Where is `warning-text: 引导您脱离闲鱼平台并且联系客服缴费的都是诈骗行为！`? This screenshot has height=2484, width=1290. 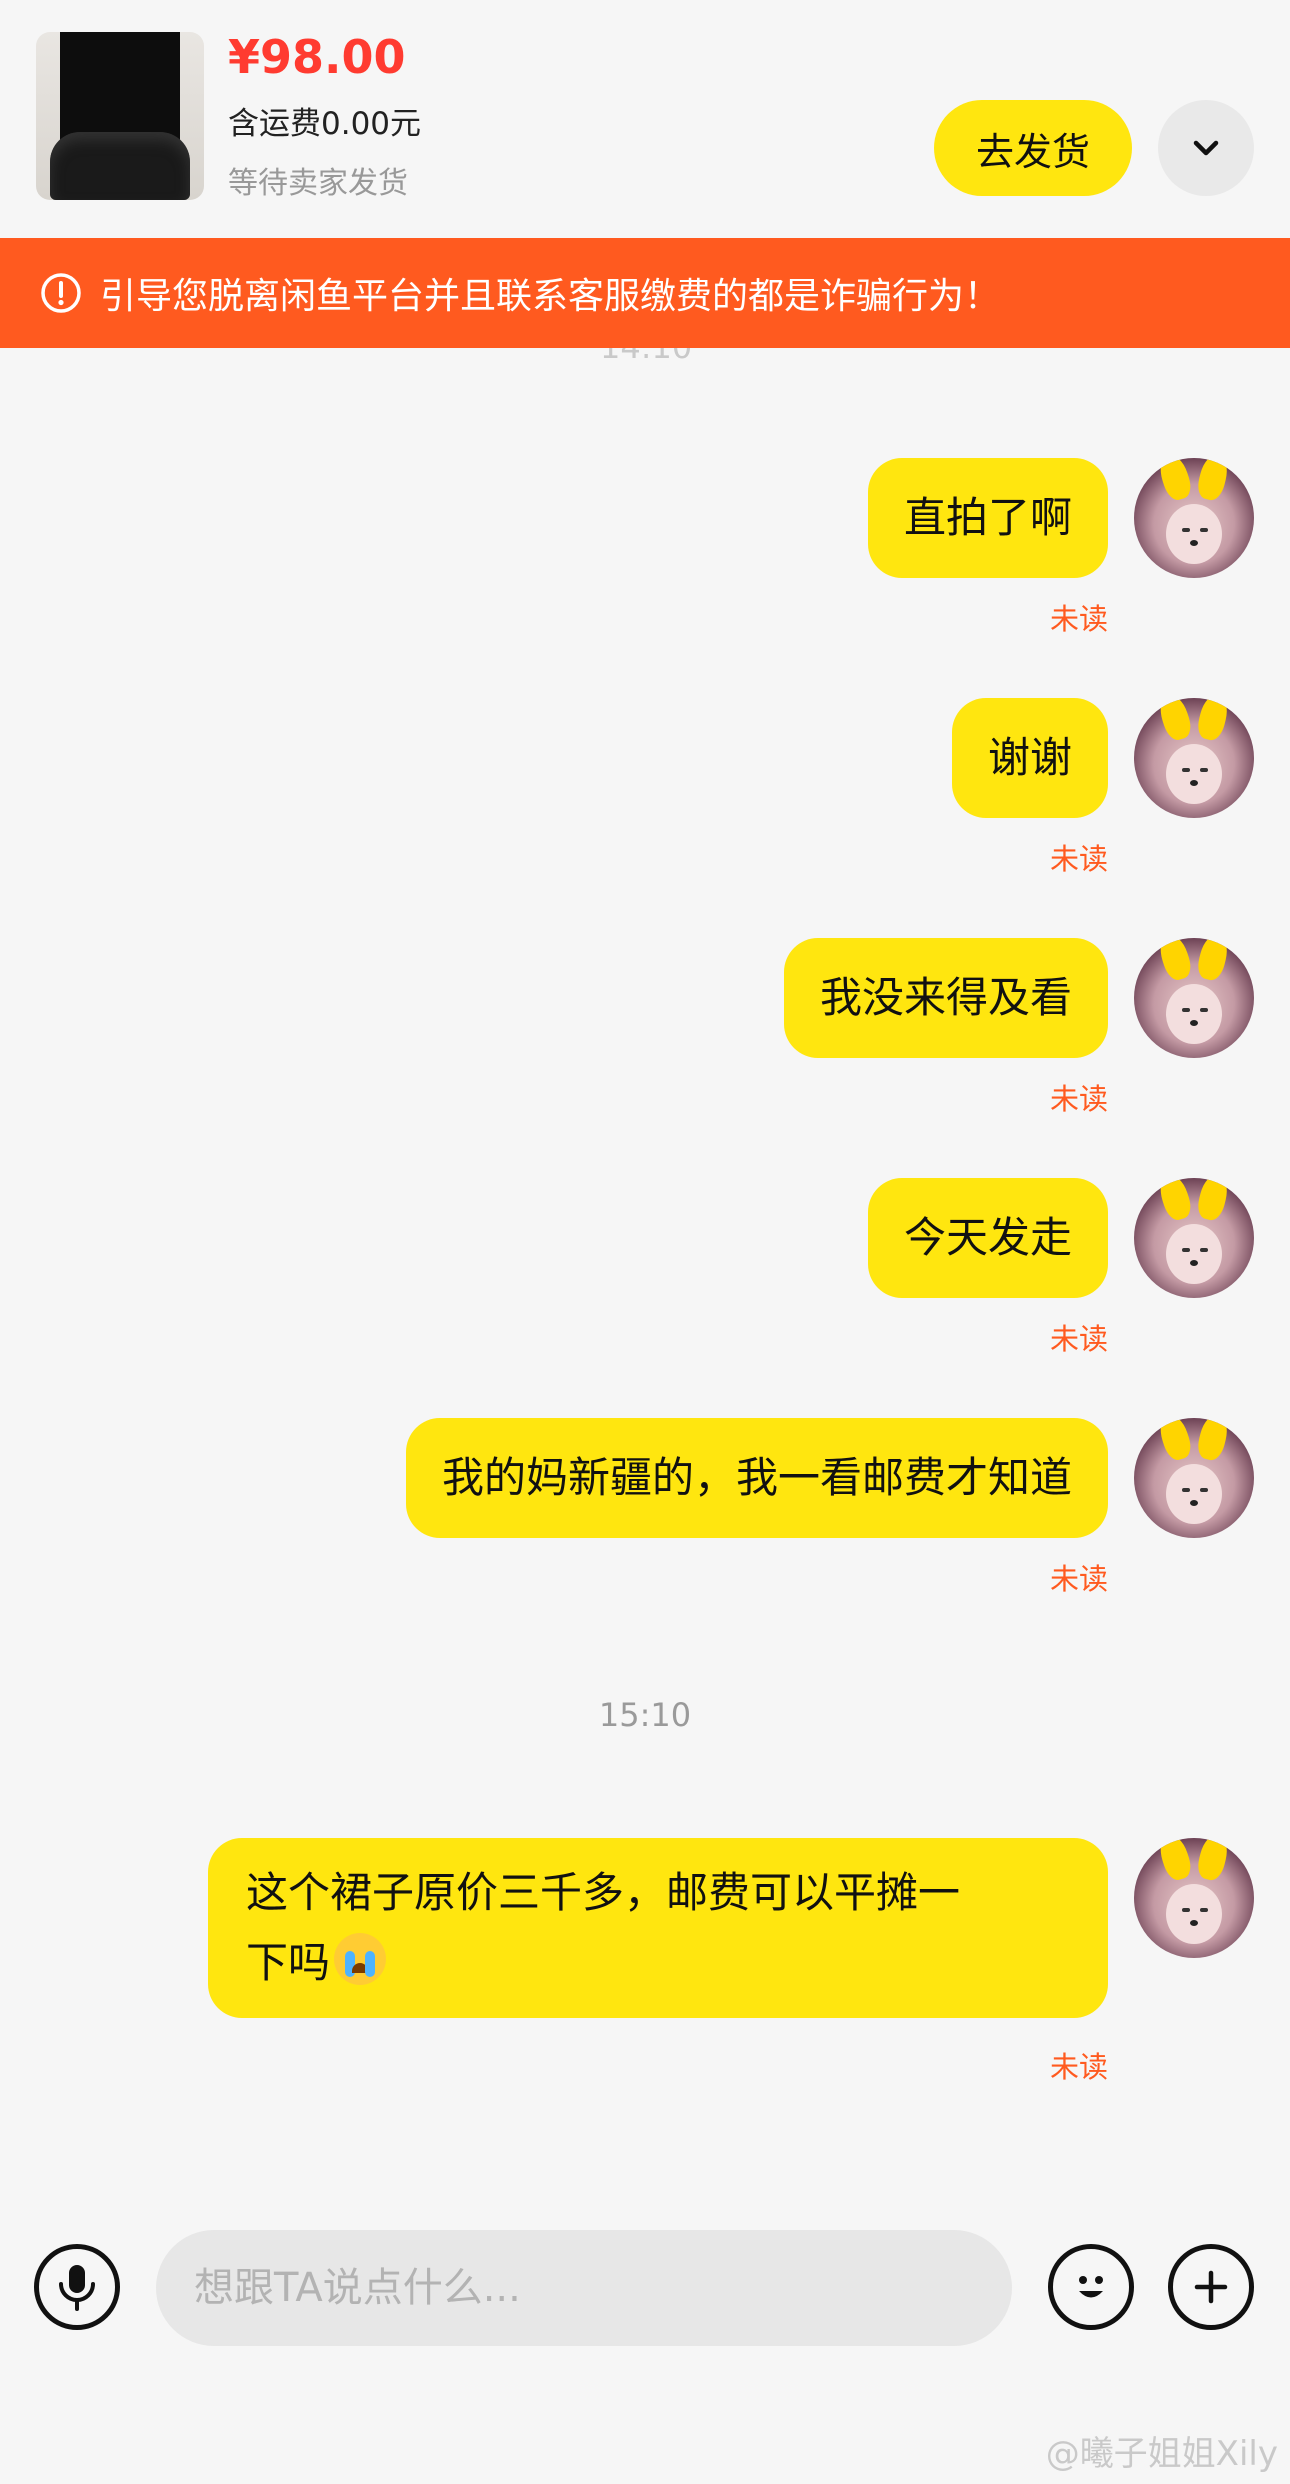
warning-text: 引导您脱离闲鱼平台并且联系客服缴费的都是诈骗行为！ is located at coordinates (550, 296).